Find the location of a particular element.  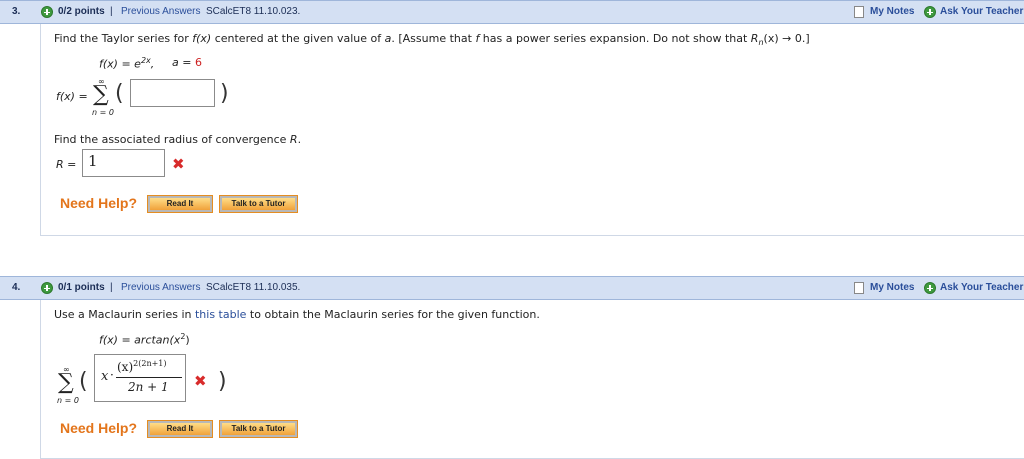

series-lhs: f(x) = is located at coordinates (72, 96).